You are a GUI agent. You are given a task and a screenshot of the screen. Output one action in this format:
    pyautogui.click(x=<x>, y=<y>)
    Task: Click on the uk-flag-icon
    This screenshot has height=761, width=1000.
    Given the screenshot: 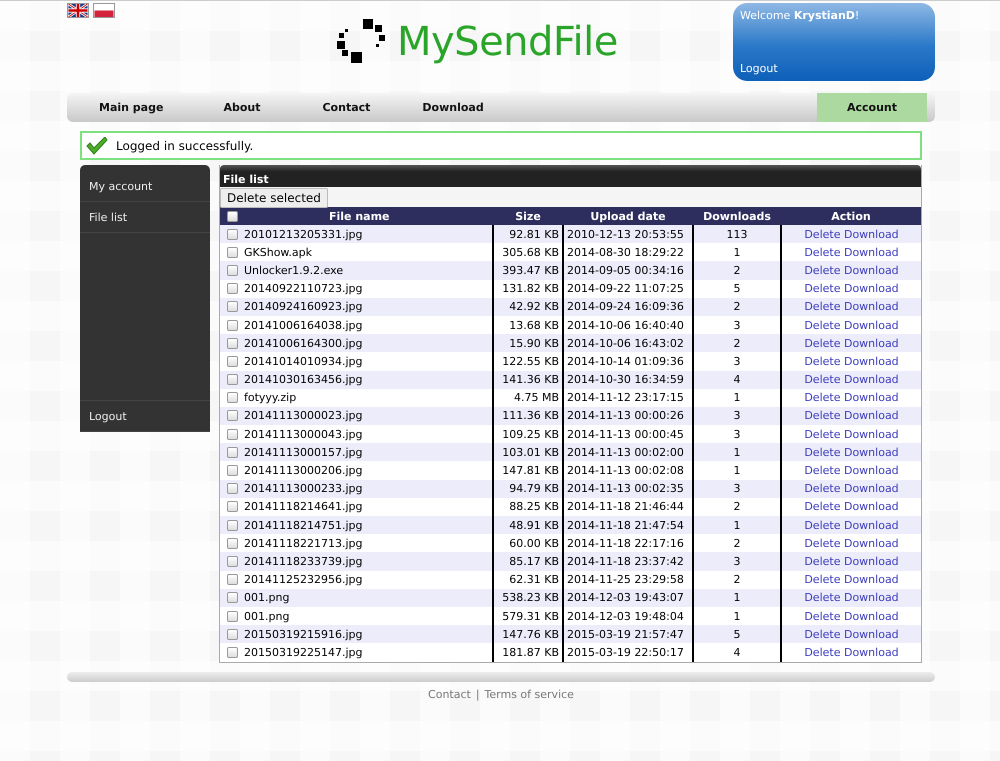 What is the action you would take?
    pyautogui.click(x=78, y=10)
    